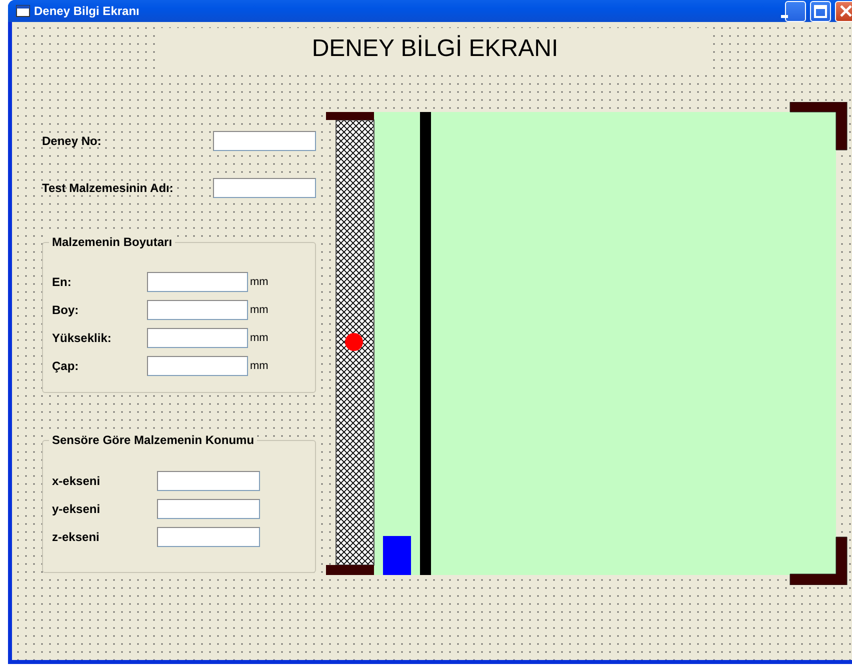 The width and height of the screenshot is (852, 668). I want to click on bottom-bar, so click(350, 570).